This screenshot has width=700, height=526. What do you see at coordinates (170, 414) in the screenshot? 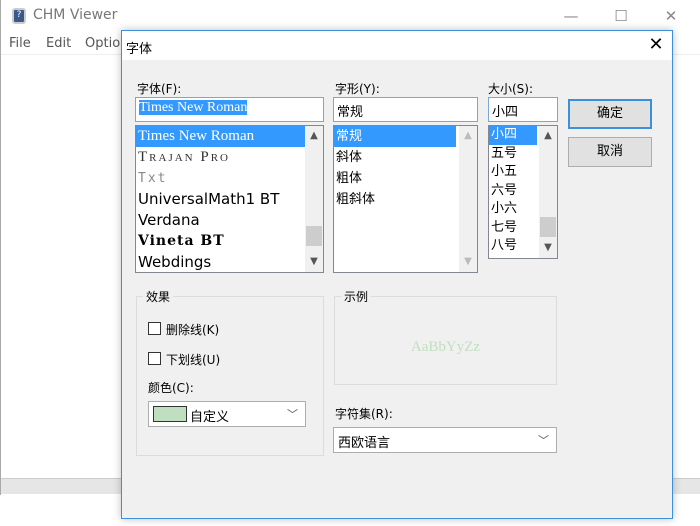
I see `color-swatch` at bounding box center [170, 414].